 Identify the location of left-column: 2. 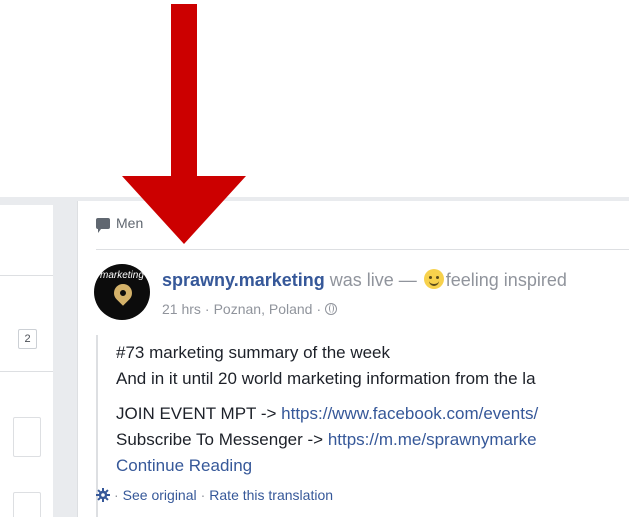
(26, 361).